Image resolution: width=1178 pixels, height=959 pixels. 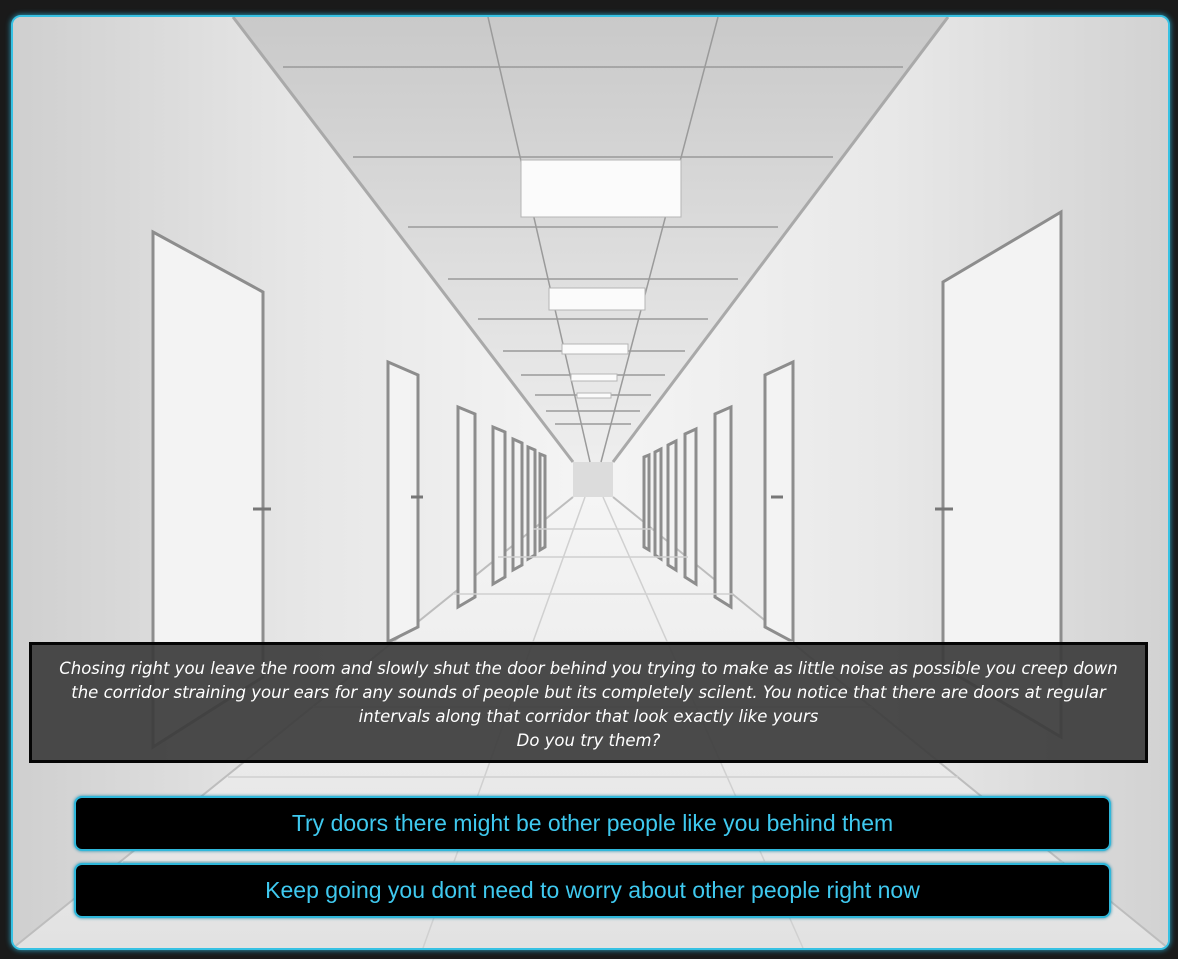 What do you see at coordinates (588, 740) in the screenshot?
I see `story-question: Do you try them?` at bounding box center [588, 740].